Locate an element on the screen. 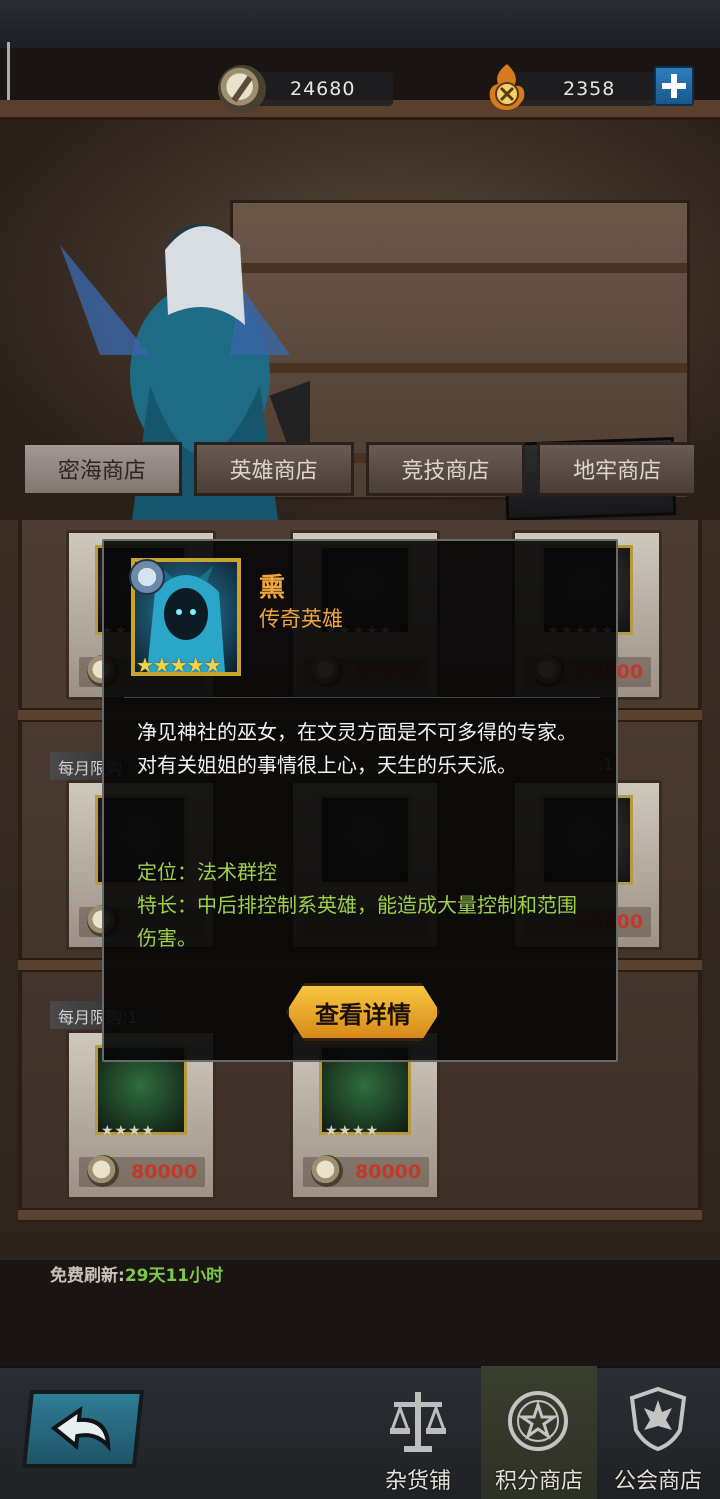 The width and height of the screenshot is (720, 1499). hero-name: 熏 is located at coordinates (272, 588).